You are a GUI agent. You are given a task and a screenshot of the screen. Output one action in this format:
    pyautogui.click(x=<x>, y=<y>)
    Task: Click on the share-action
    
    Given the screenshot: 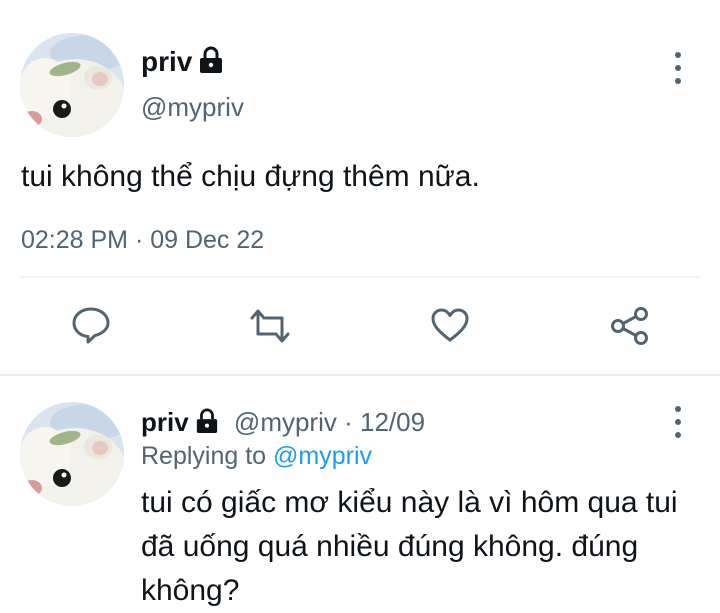 What is the action you would take?
    pyautogui.click(x=630, y=326)
    